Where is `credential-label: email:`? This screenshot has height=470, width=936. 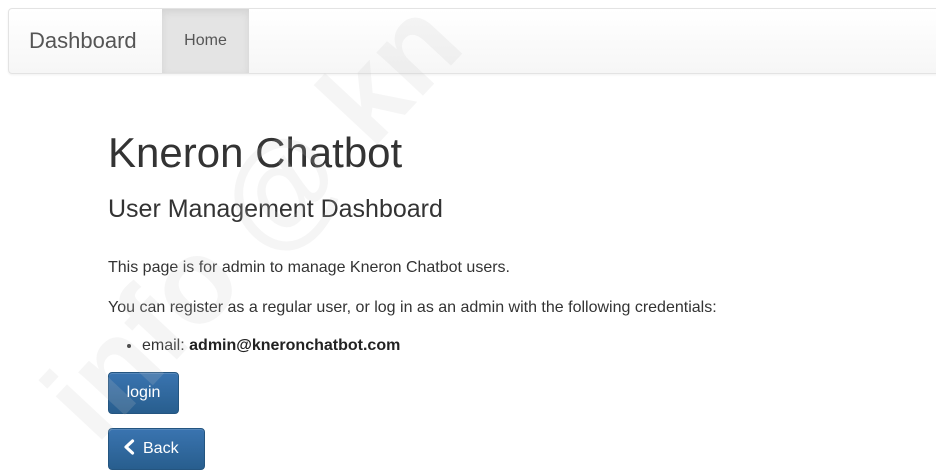 credential-label: email: is located at coordinates (163, 345).